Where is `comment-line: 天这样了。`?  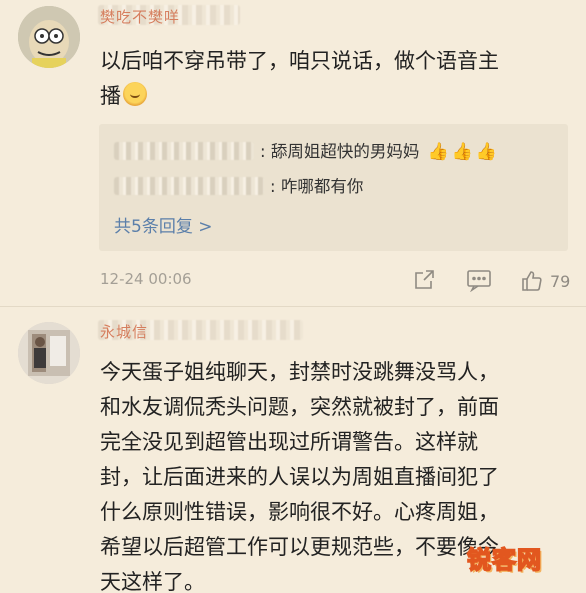 comment-line: 天这样了。 is located at coordinates (152, 581).